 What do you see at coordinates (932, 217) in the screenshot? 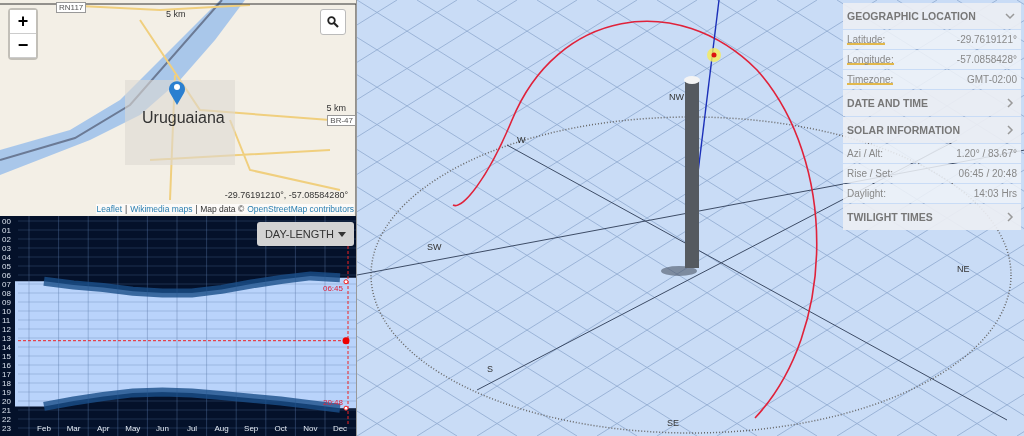
I see `section-header: TWILIGHT TIMES` at bounding box center [932, 217].